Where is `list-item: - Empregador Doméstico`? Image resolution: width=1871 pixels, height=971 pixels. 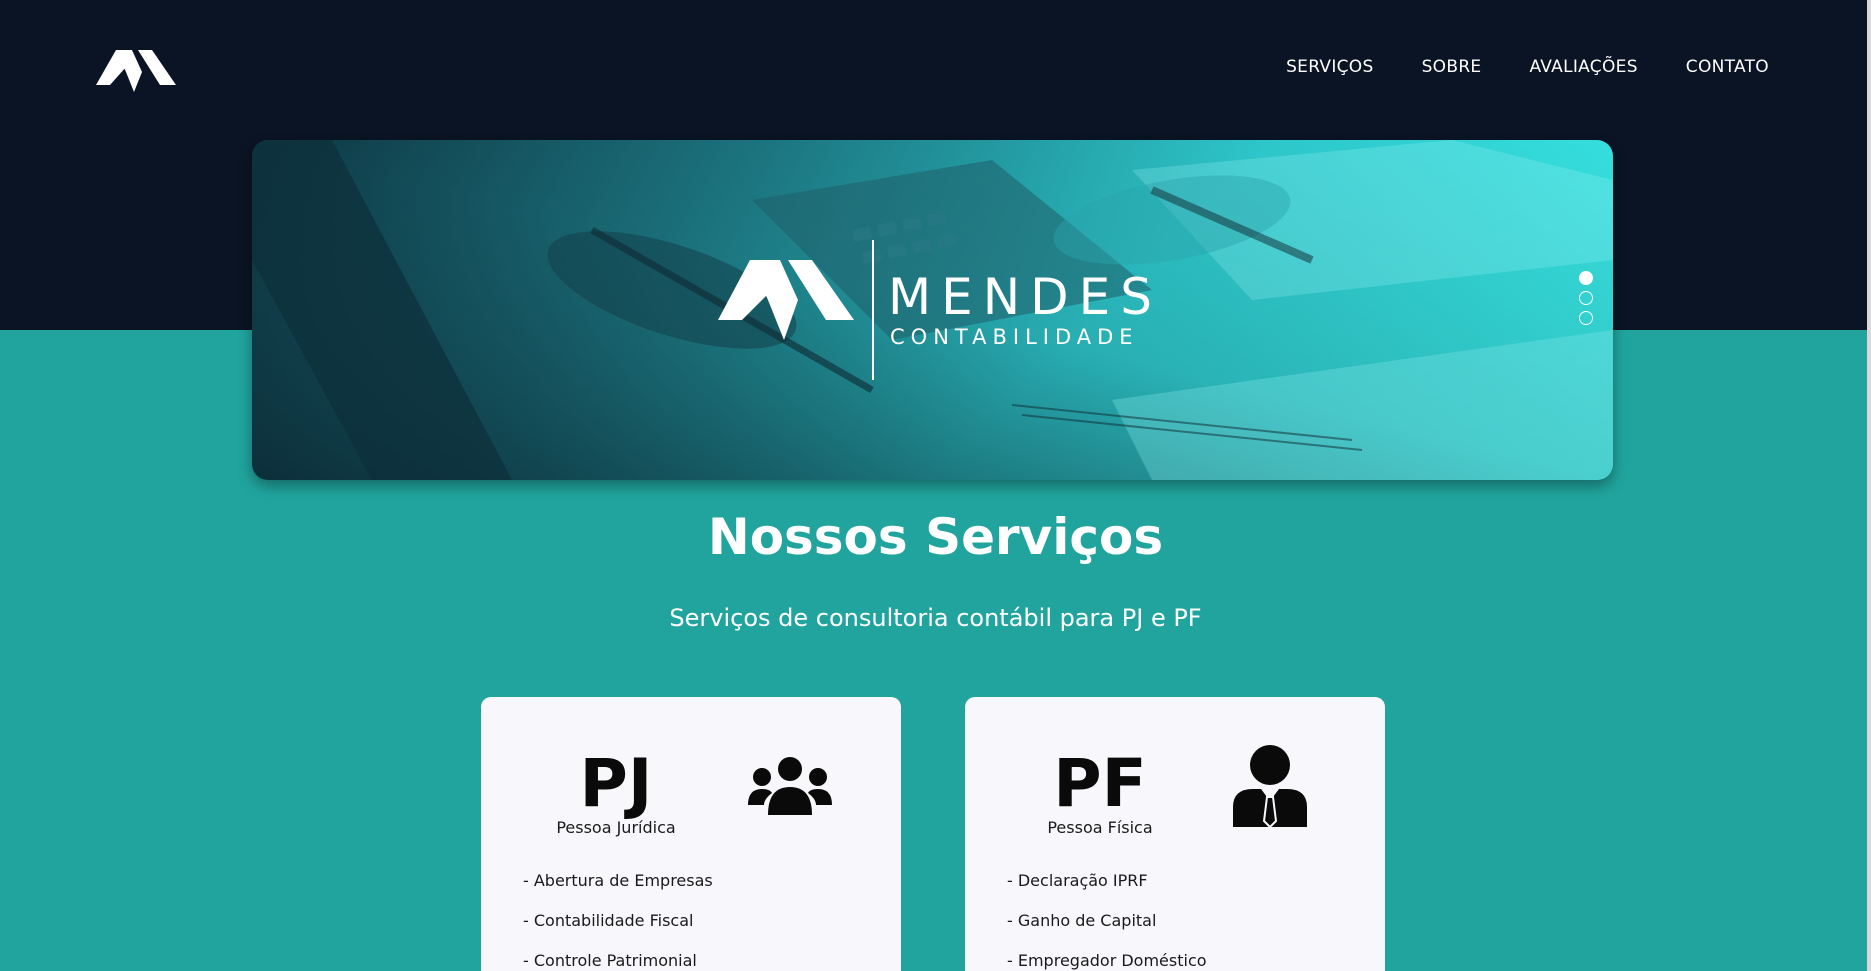
list-item: - Empregador Doméstico is located at coordinates (1107, 960).